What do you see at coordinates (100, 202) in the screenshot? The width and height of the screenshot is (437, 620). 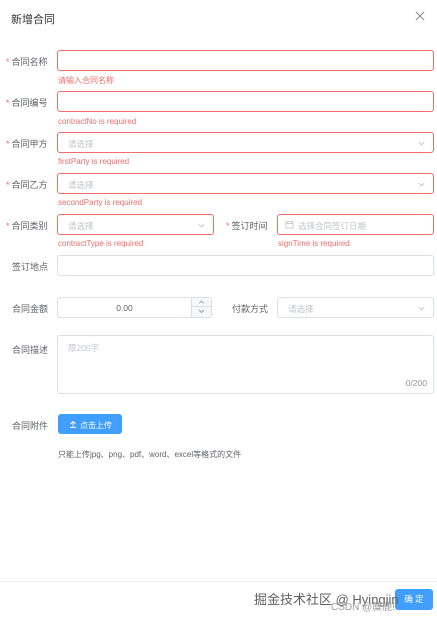 I see `party-b-error: secondParty is required` at bounding box center [100, 202].